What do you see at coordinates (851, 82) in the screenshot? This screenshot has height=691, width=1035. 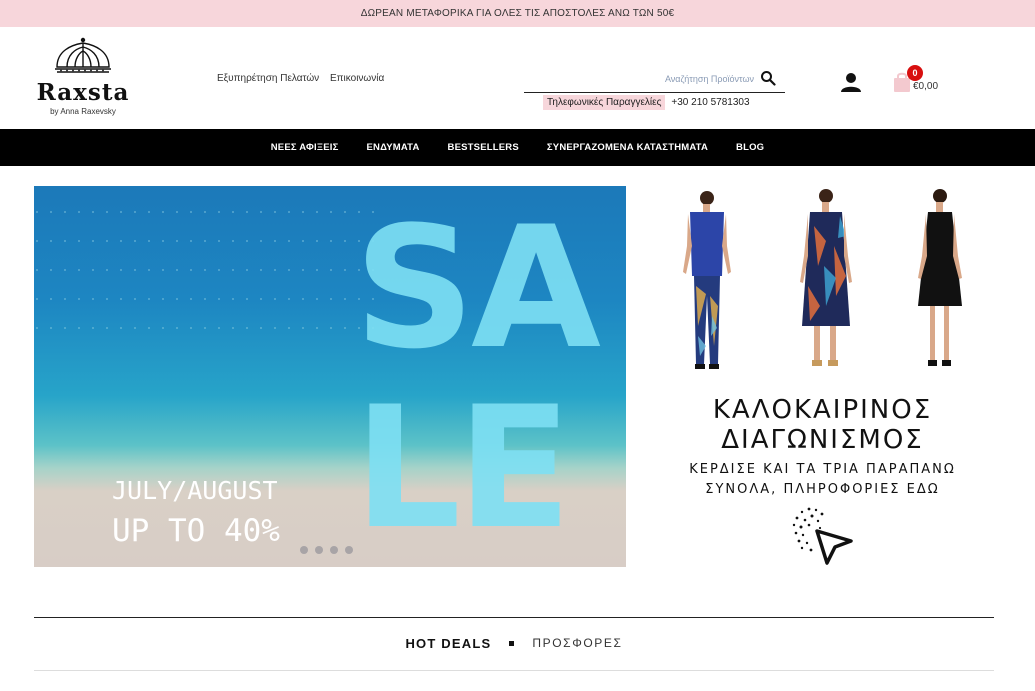 I see `user-icon` at bounding box center [851, 82].